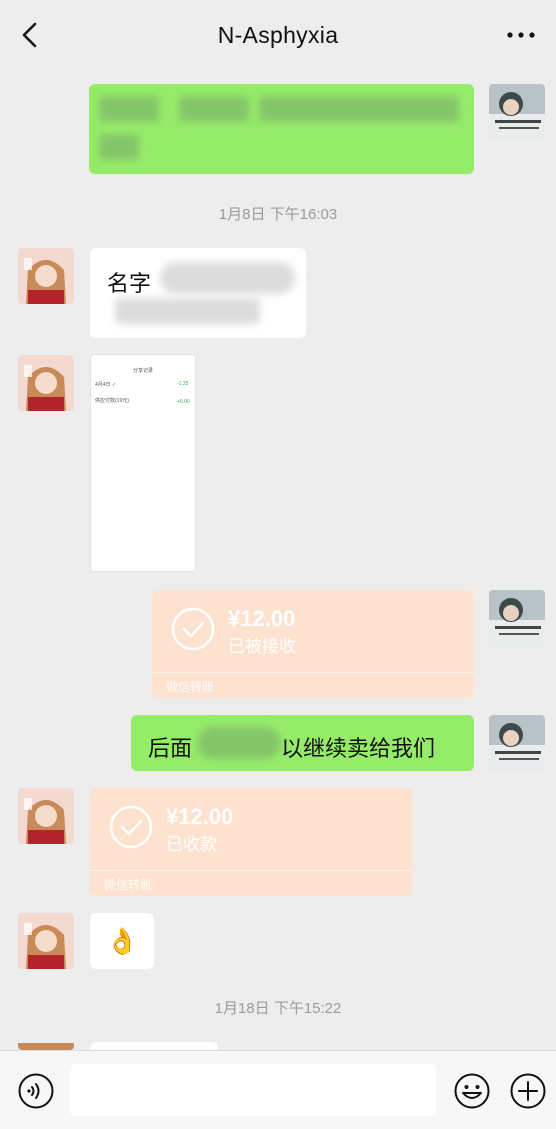  What do you see at coordinates (278, 214) in the screenshot?
I see `timestamp: 1月8日 下午16:03` at bounding box center [278, 214].